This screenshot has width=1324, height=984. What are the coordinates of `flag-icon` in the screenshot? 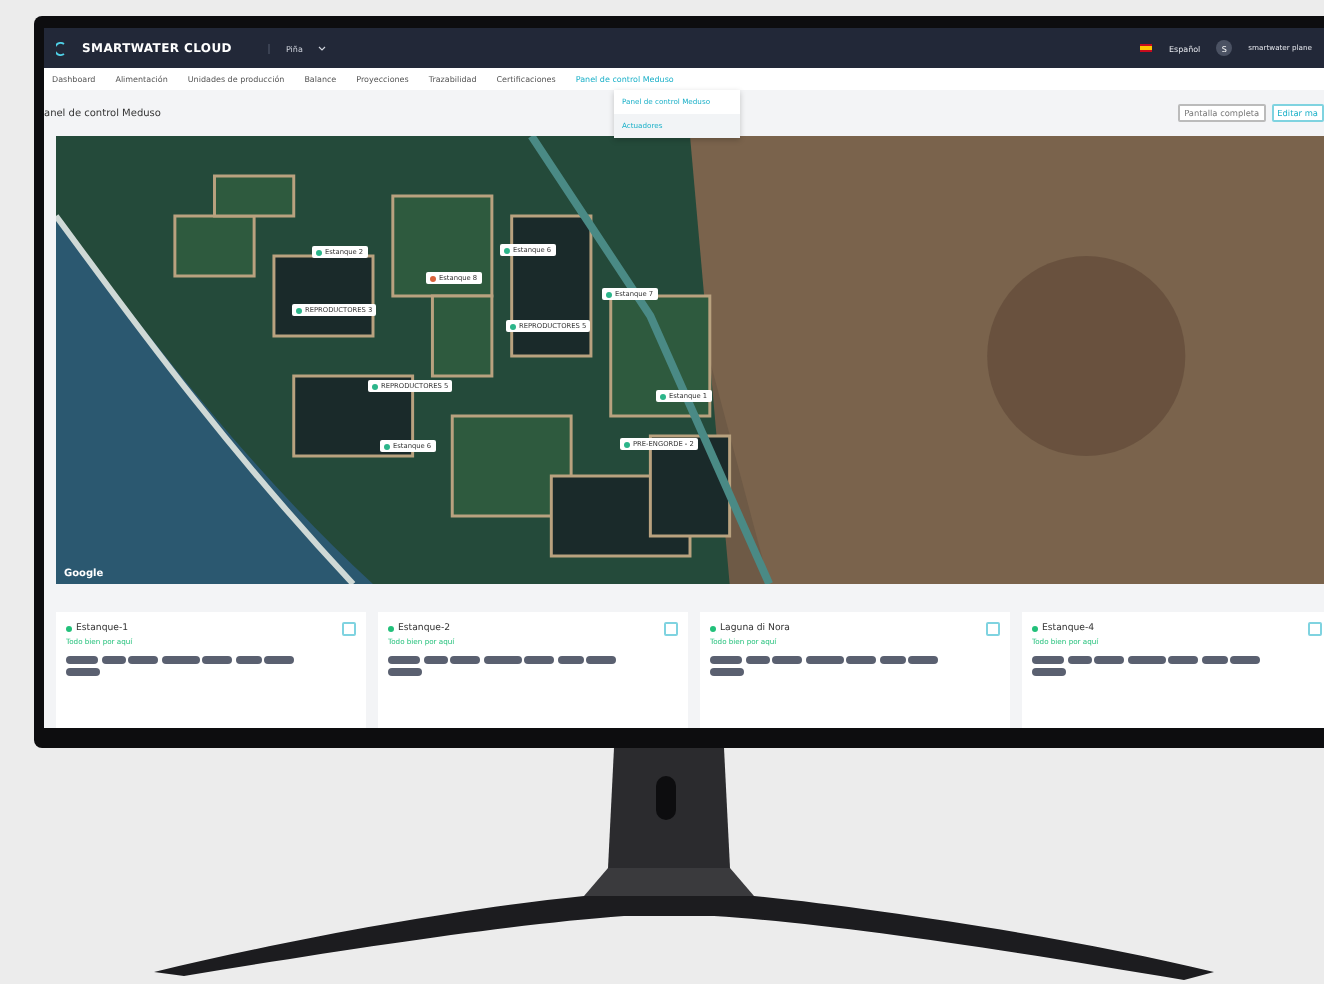 It's located at (1146, 48).